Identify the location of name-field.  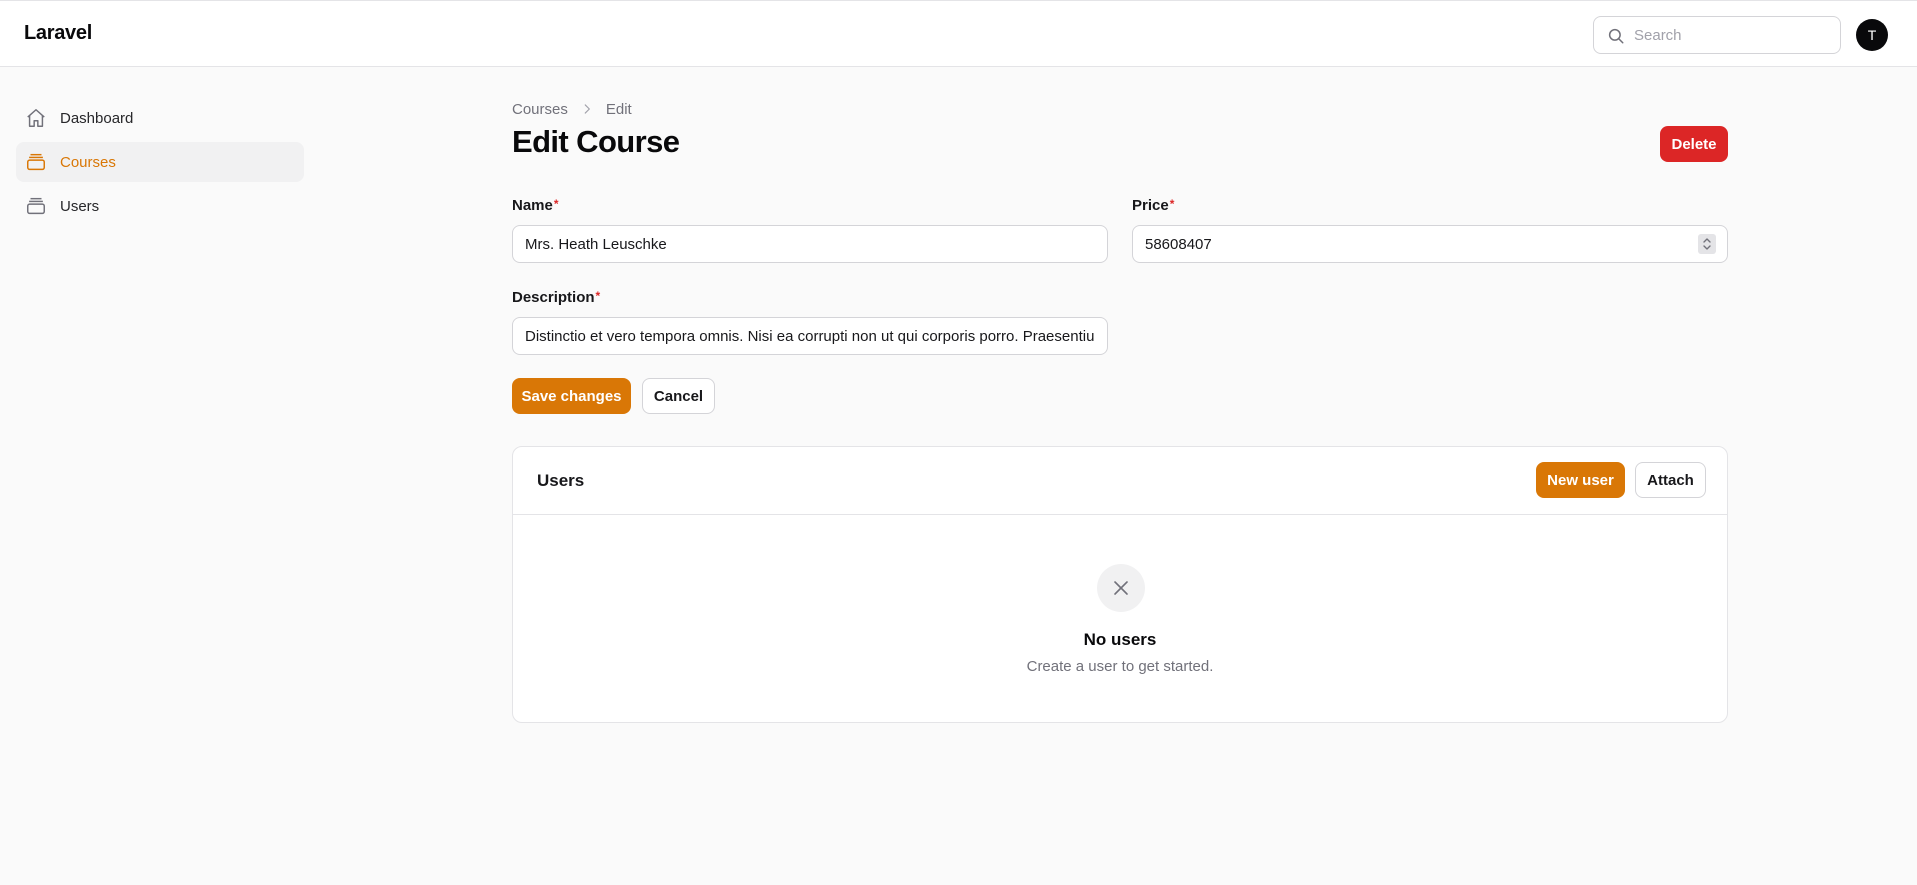
(810, 244).